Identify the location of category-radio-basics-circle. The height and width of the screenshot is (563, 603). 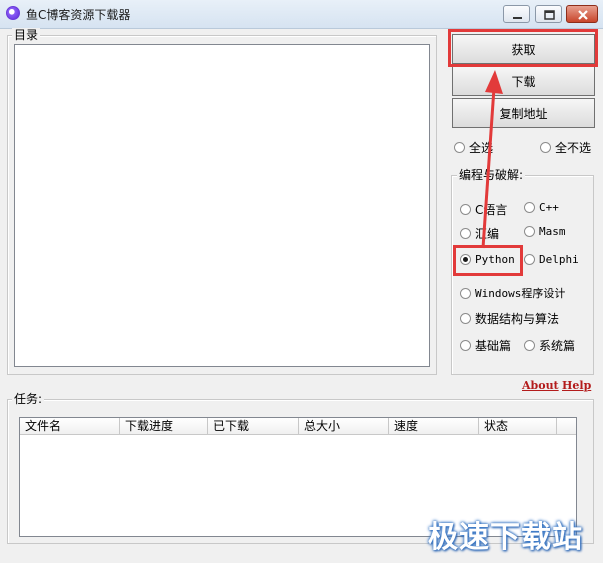
(465, 345).